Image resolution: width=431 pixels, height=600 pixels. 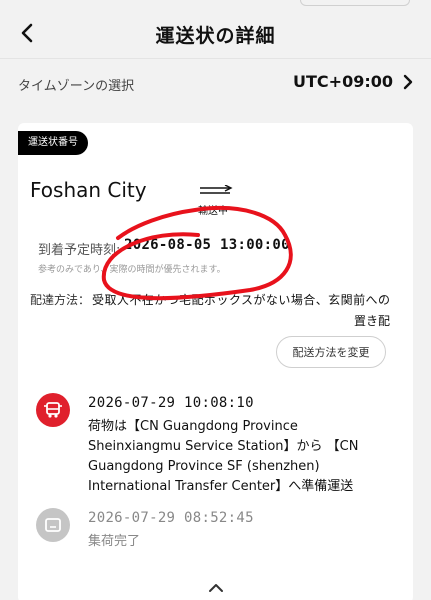 What do you see at coordinates (215, 36) in the screenshot?
I see `page-title: 運送状の詳細` at bounding box center [215, 36].